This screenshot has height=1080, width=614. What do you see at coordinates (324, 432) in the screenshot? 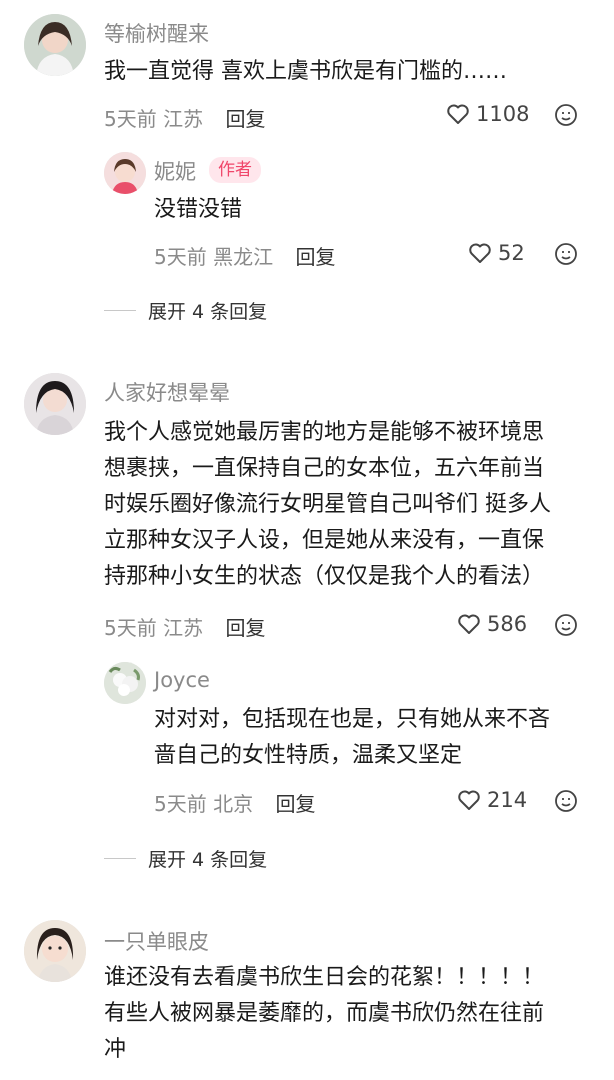
I see `comment-text-line: 我个人感觉她最厉害的地方是能够不被环境思` at bounding box center [324, 432].